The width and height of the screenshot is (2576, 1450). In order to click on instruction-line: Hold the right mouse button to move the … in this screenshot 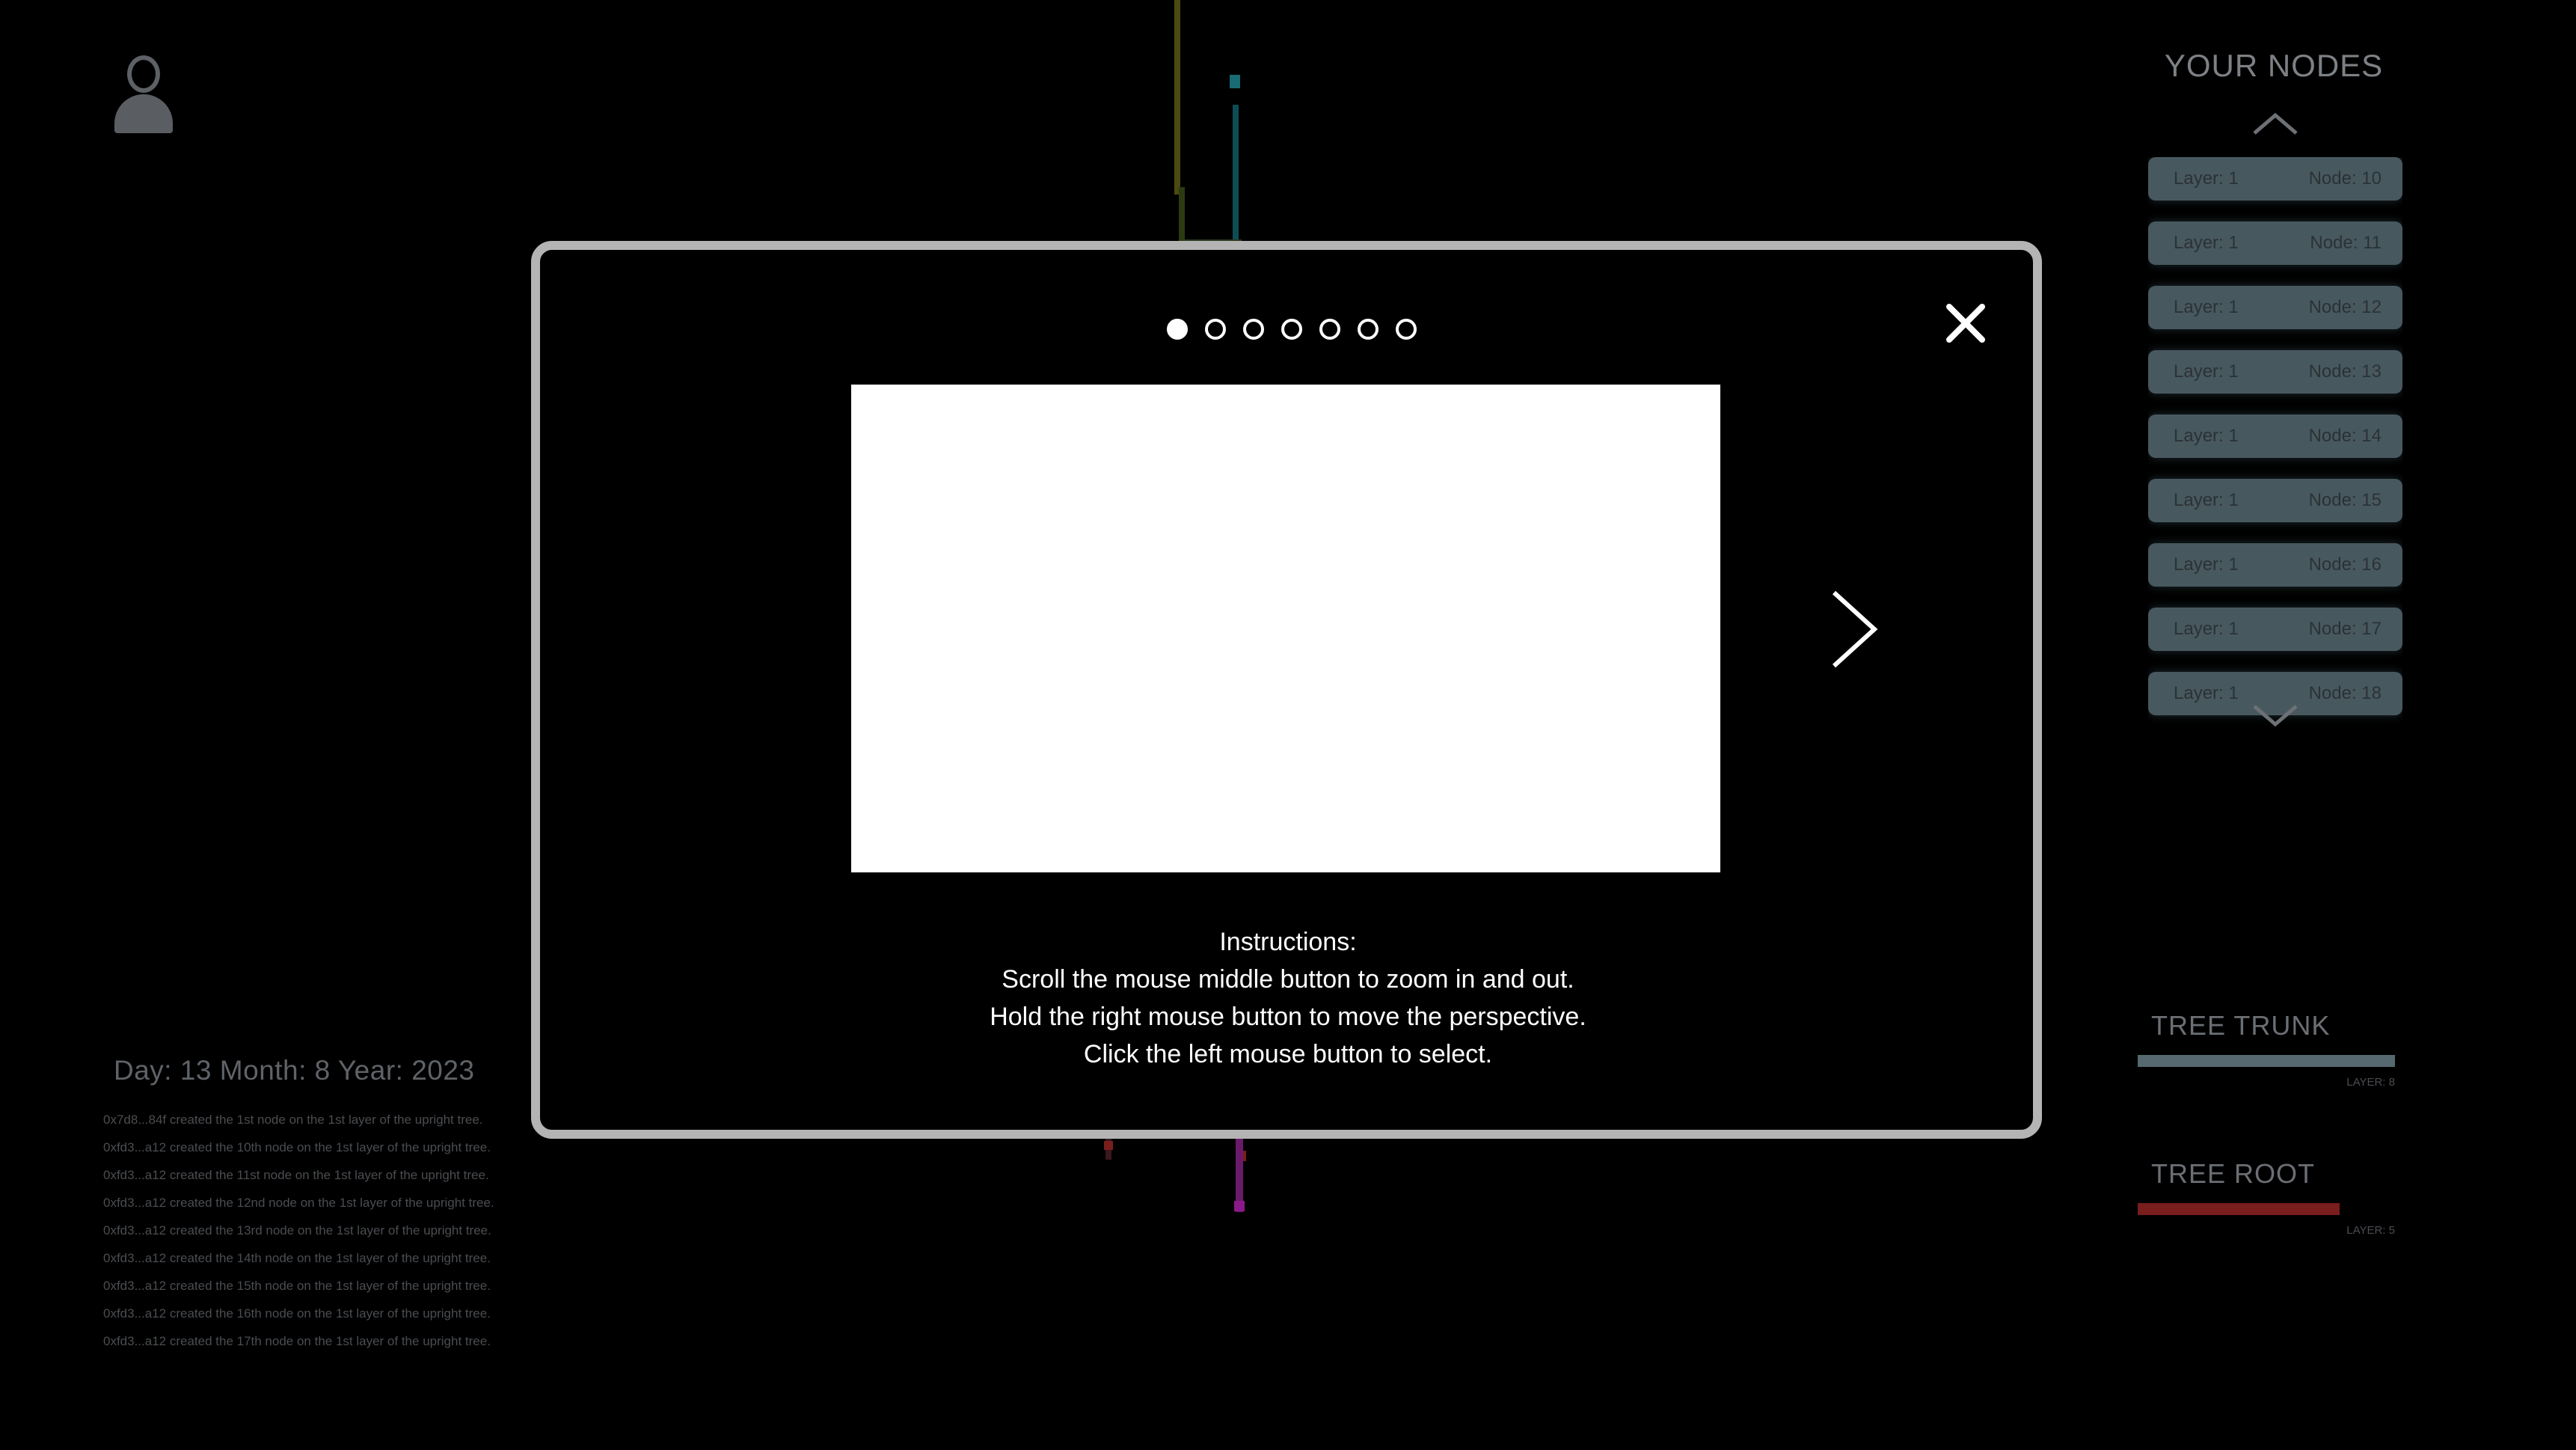, I will do `click(1288, 1017)`.